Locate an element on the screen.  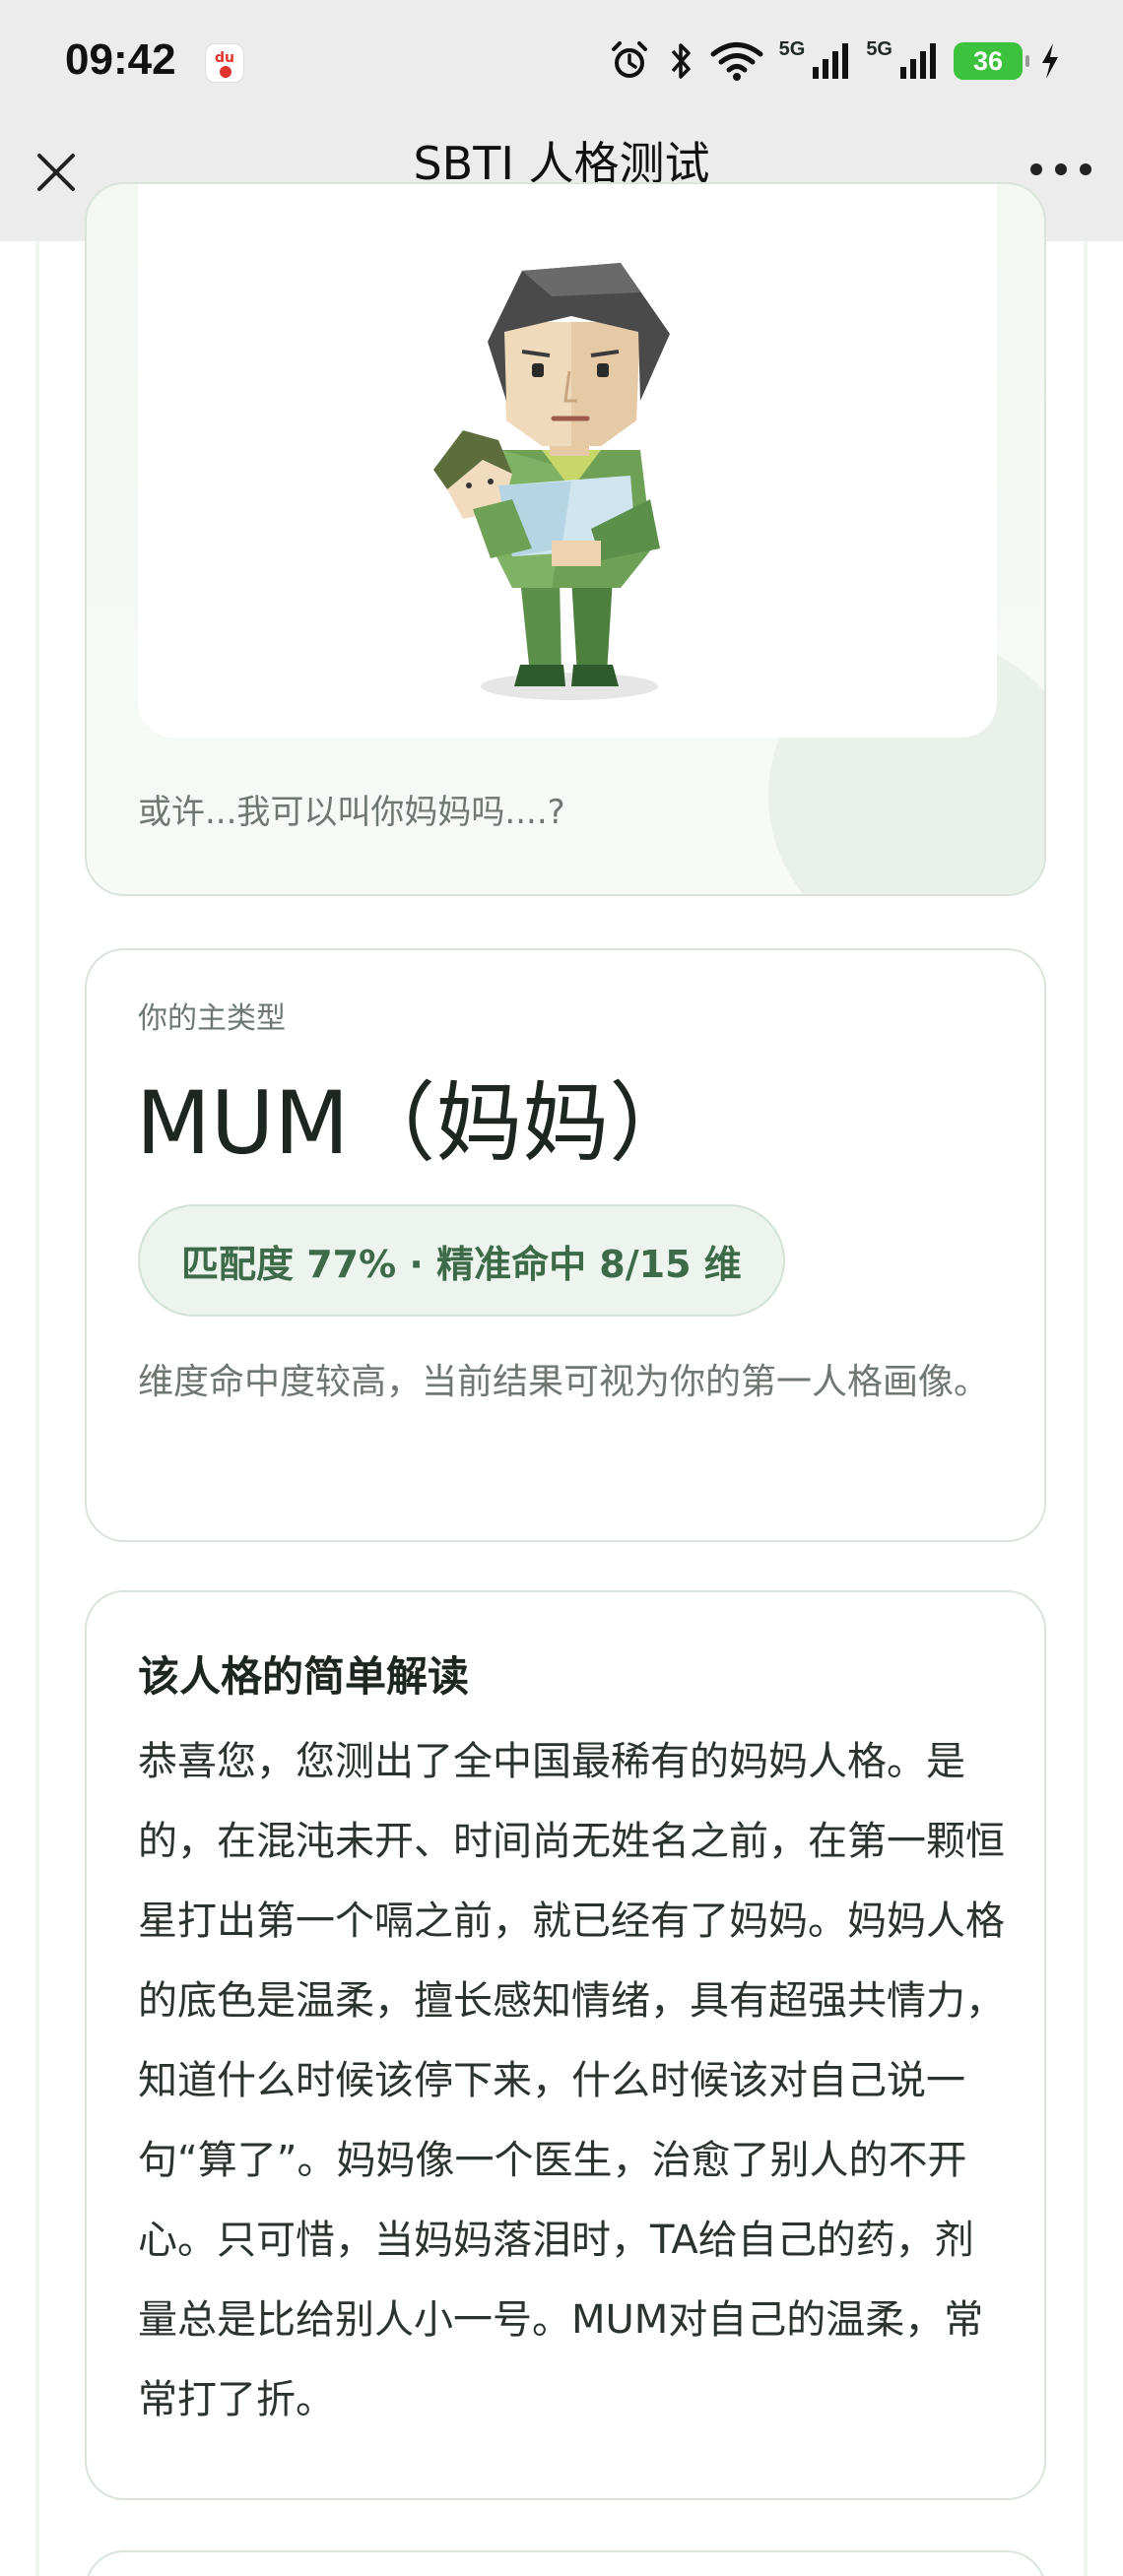
du-app-icon: du is located at coordinates (224, 63).